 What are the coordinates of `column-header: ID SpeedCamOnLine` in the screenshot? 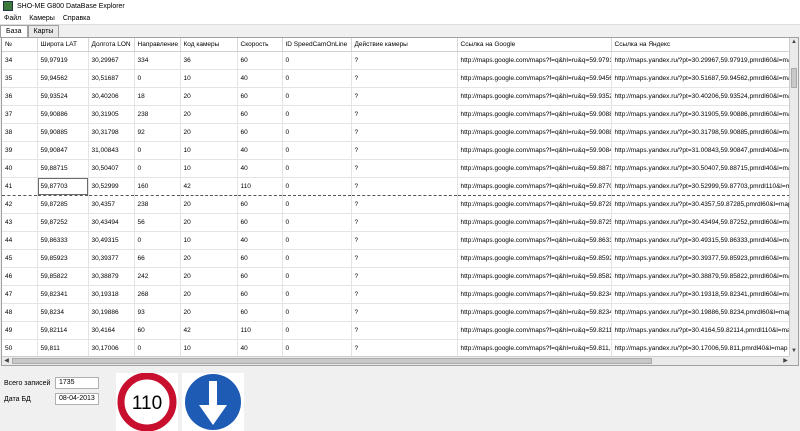 It's located at (317, 45).